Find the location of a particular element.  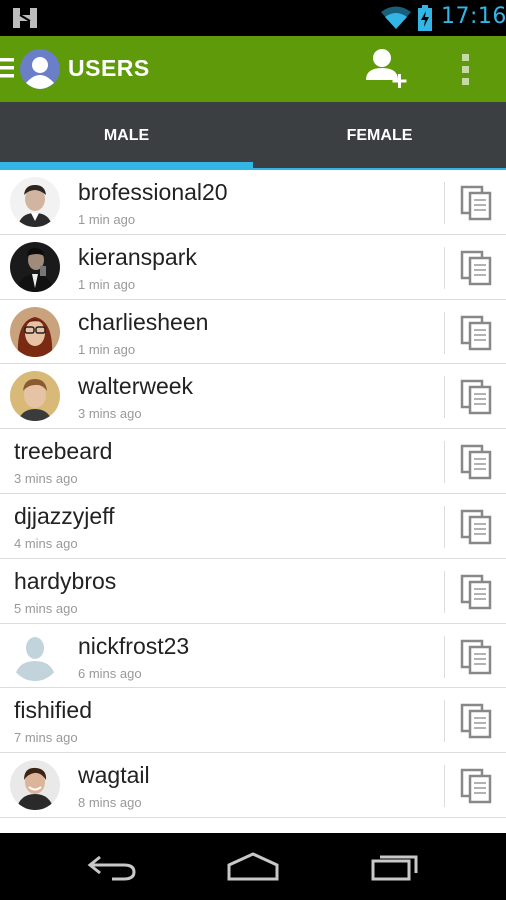

home-icon is located at coordinates (253, 866).